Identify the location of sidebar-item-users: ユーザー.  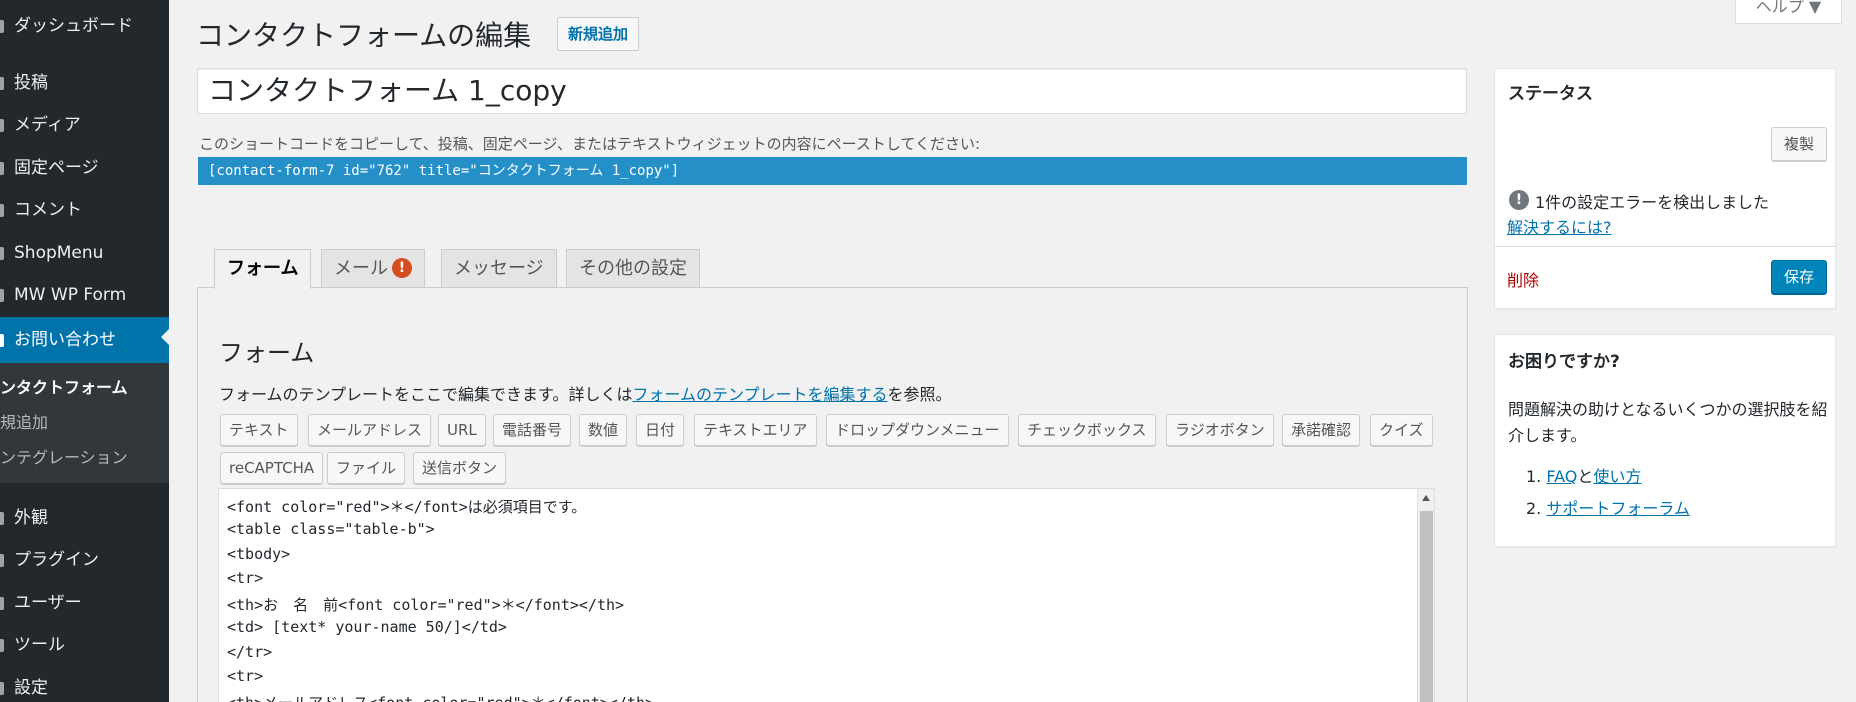
(84, 603).